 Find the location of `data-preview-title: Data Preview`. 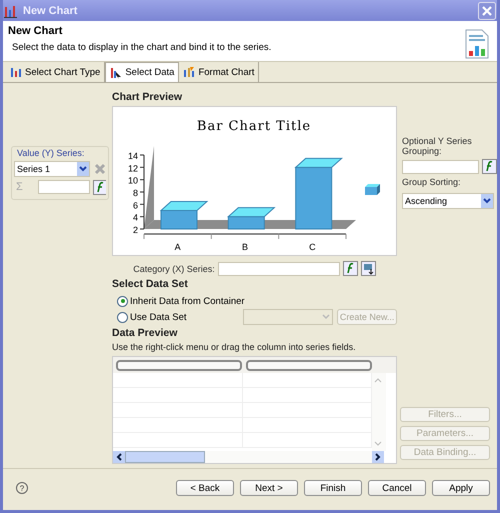

data-preview-title: Data Preview is located at coordinates (145, 333).